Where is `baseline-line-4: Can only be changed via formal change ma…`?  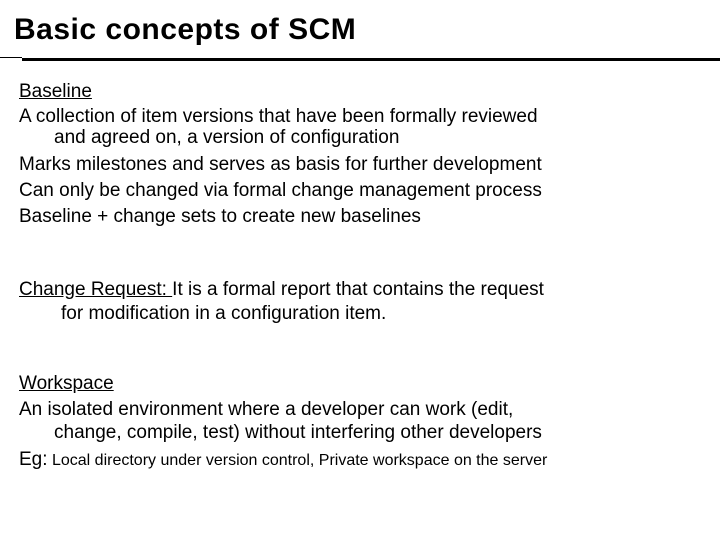
baseline-line-4: Can only be changed via formal change ma… is located at coordinates (280, 190).